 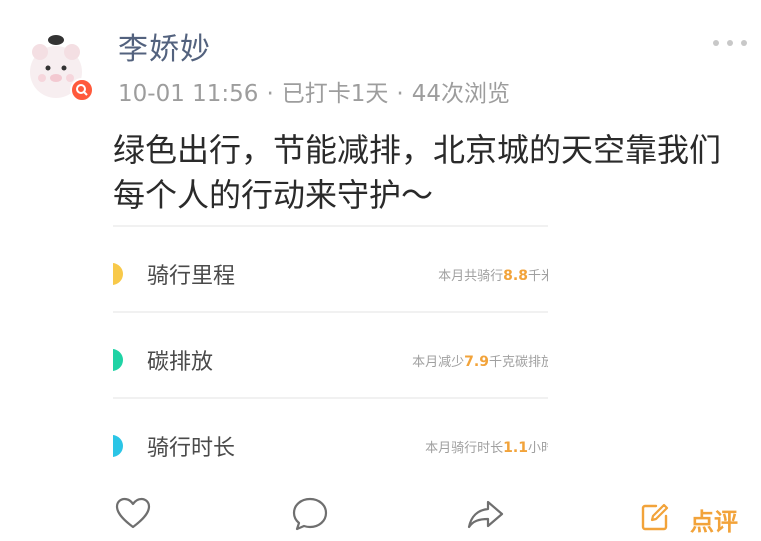 I want to click on summary-suffix: 千米, so click(x=537, y=276).